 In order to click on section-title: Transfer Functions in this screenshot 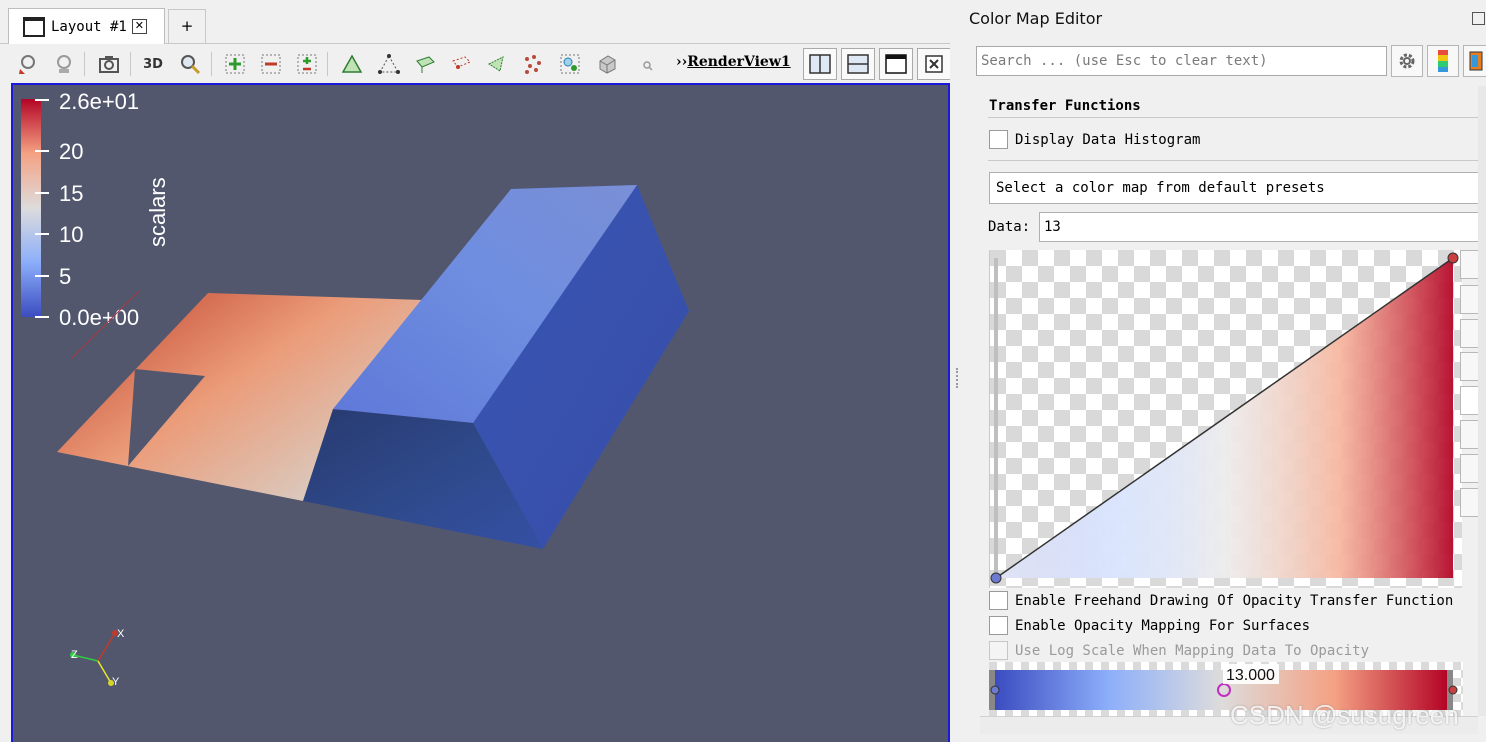, I will do `click(1065, 106)`.